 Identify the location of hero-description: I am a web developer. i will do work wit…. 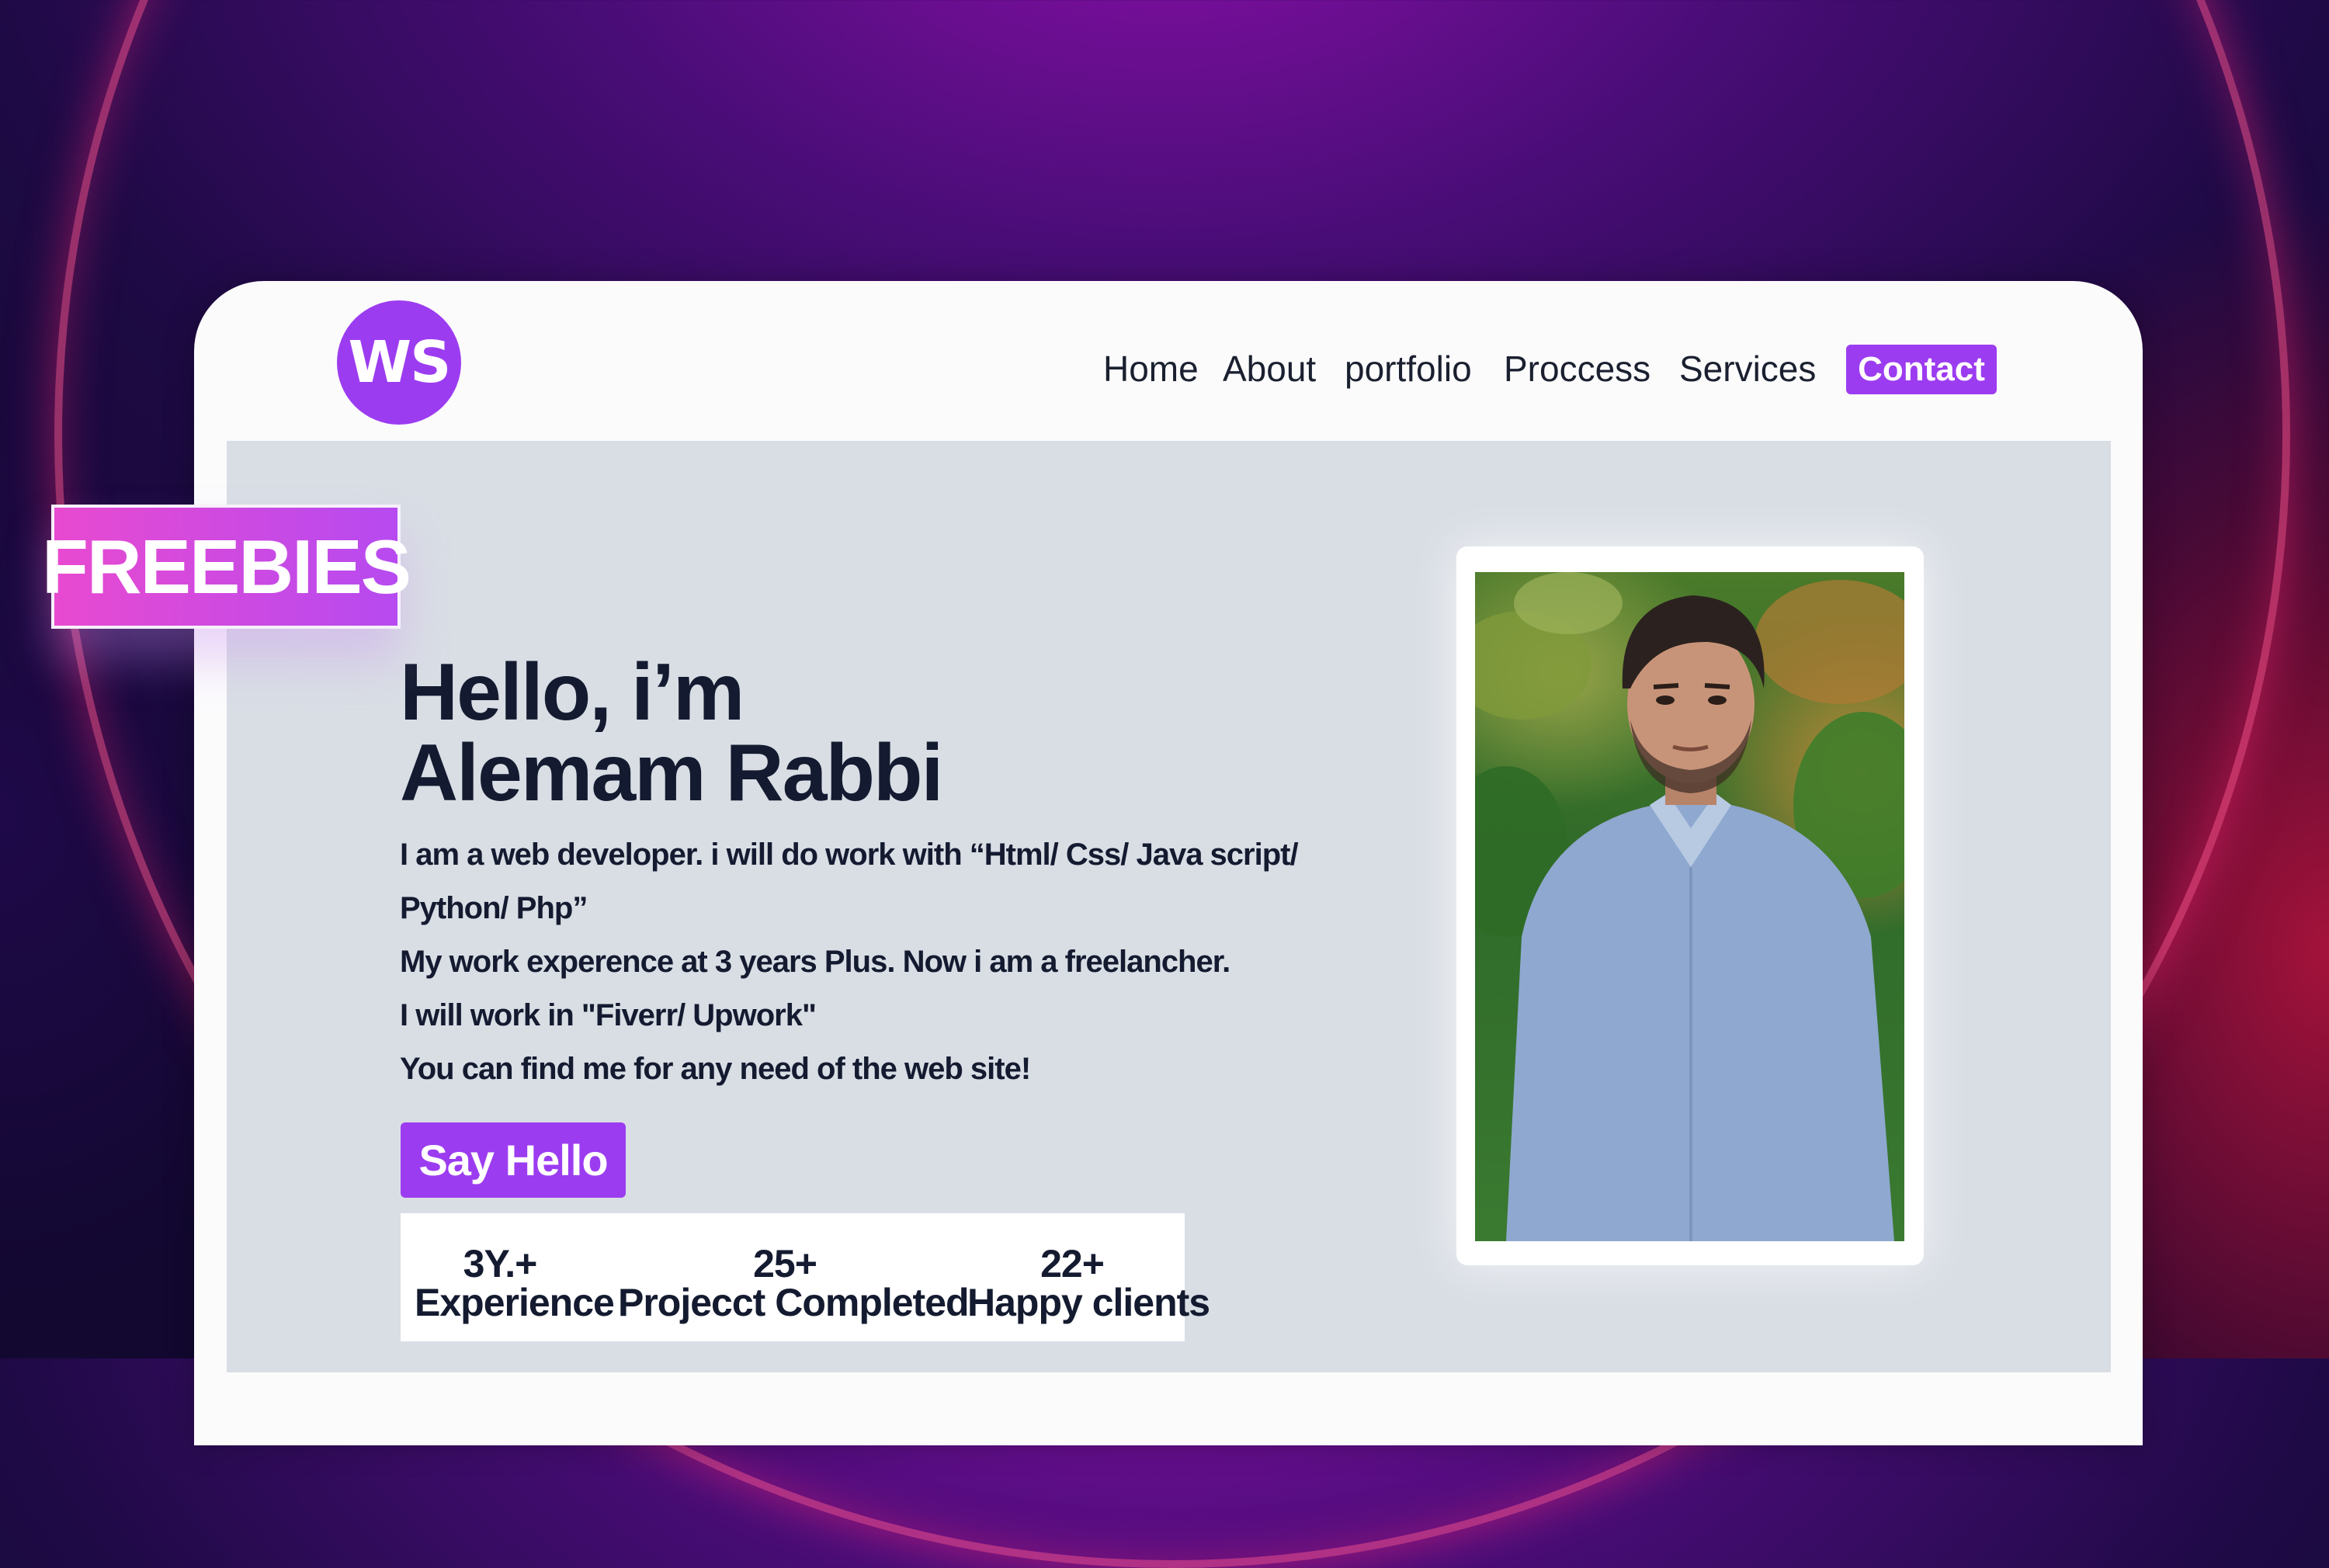
(849, 962).